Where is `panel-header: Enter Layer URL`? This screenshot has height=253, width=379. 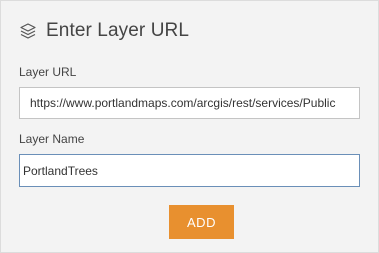
panel-header: Enter Layer URL is located at coordinates (104, 31).